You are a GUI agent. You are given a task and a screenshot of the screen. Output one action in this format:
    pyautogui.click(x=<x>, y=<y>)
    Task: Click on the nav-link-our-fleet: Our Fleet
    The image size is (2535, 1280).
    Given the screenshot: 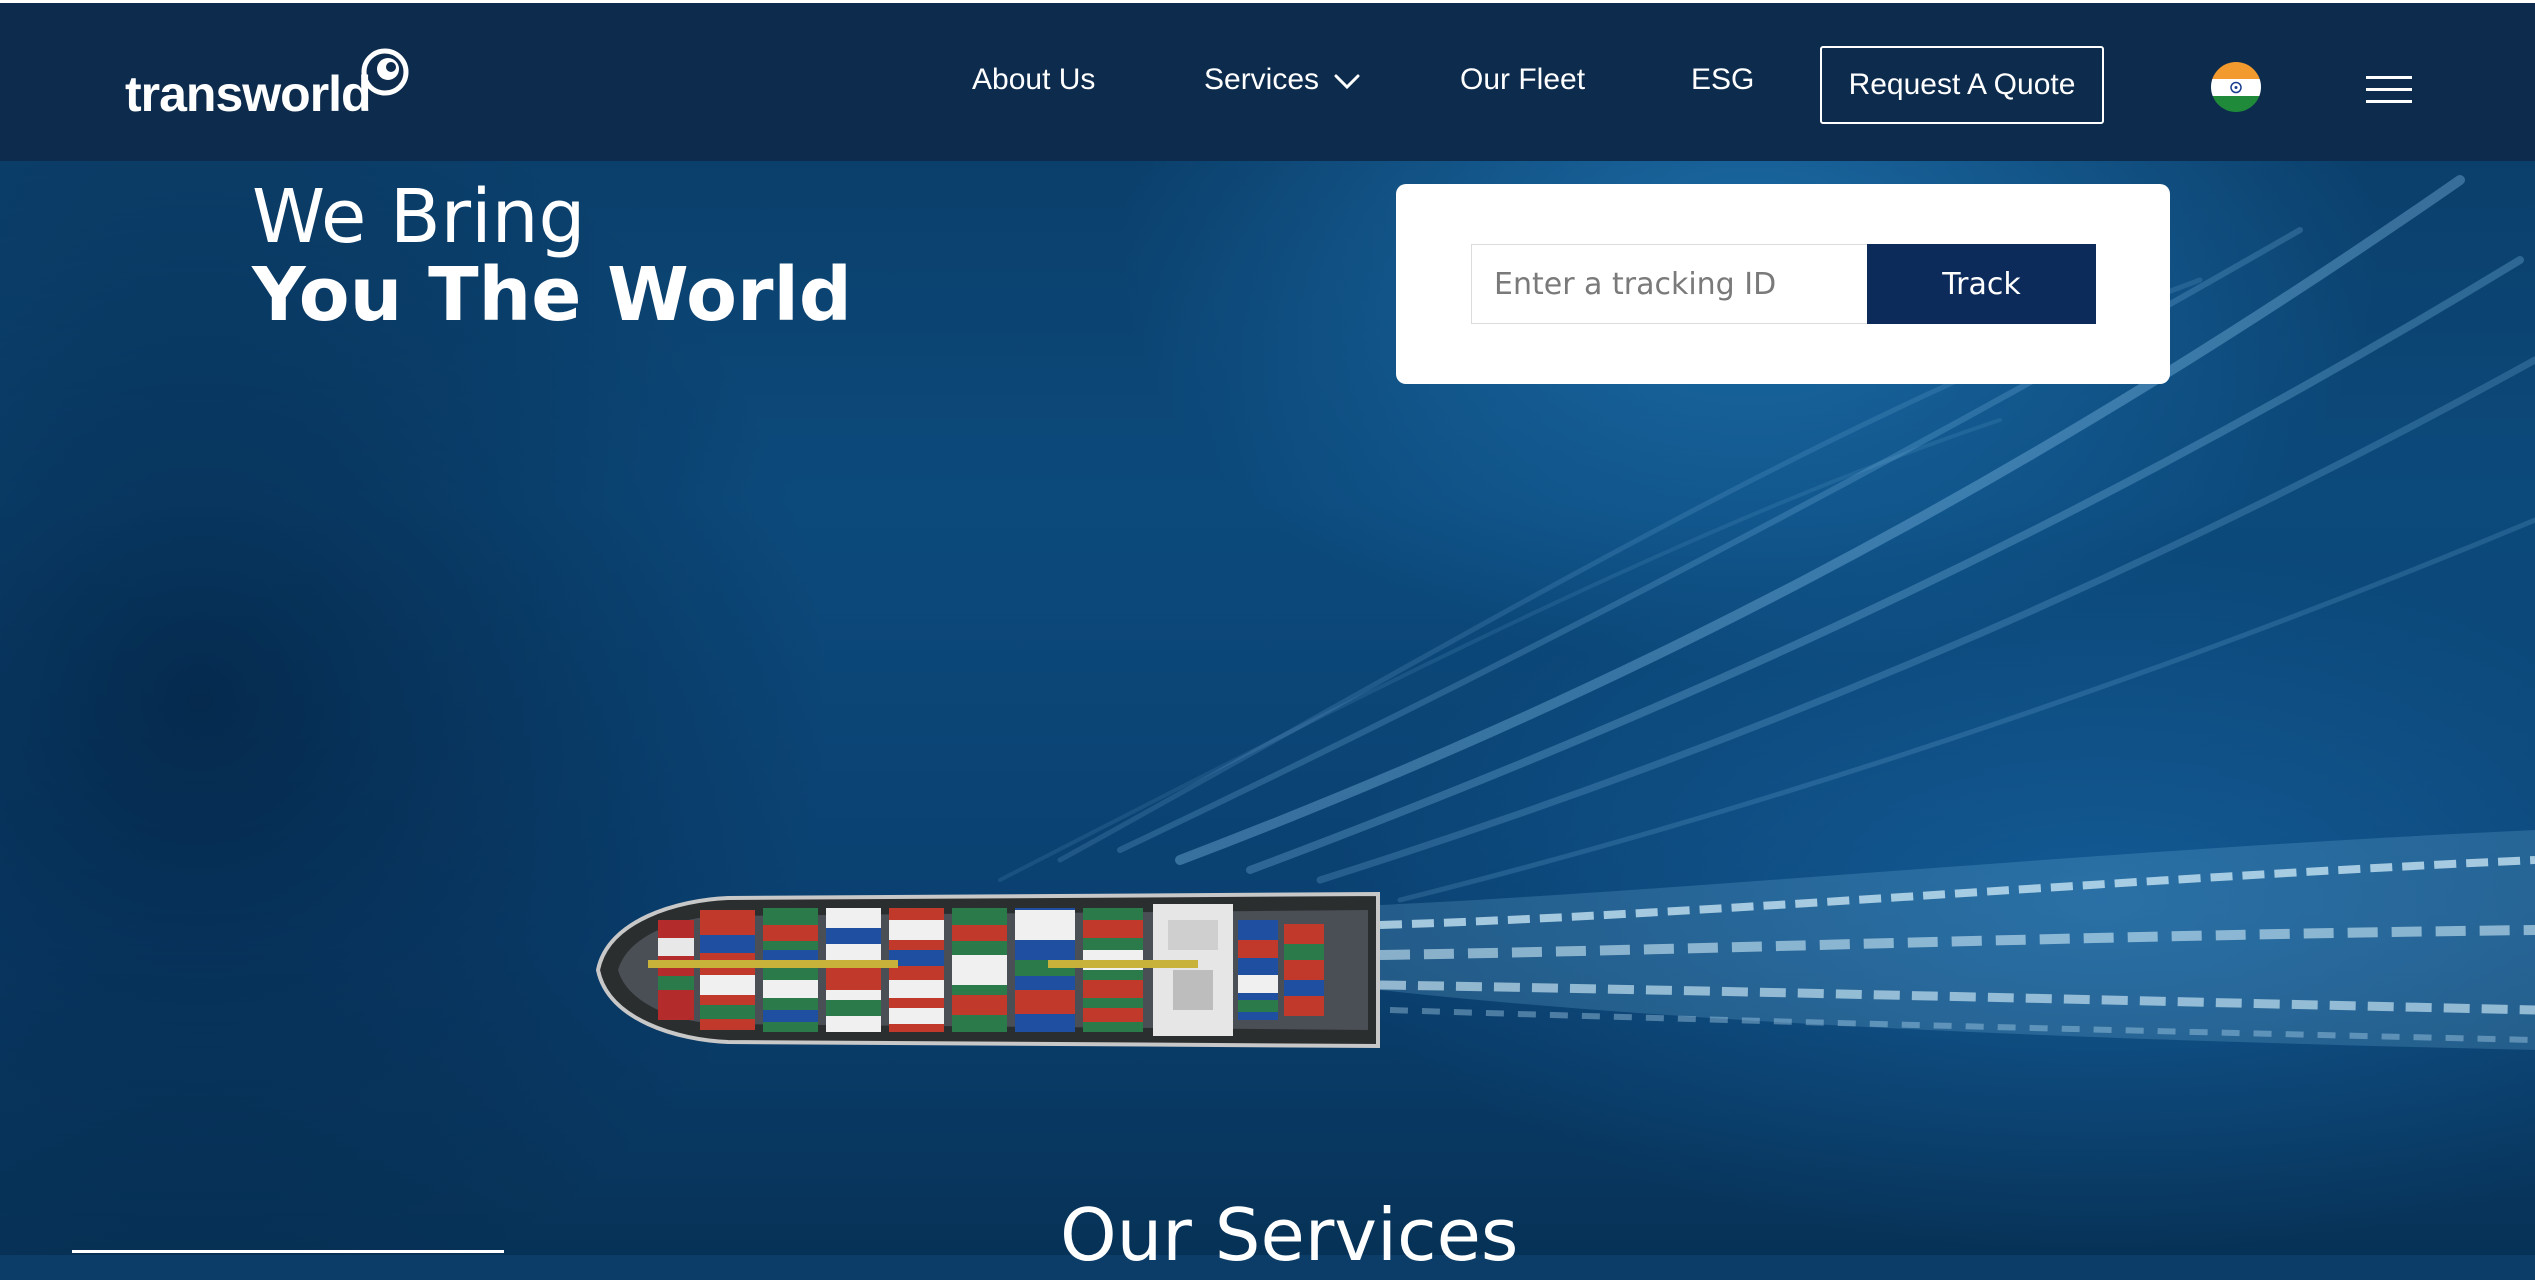 What is the action you would take?
    pyautogui.click(x=1522, y=80)
    